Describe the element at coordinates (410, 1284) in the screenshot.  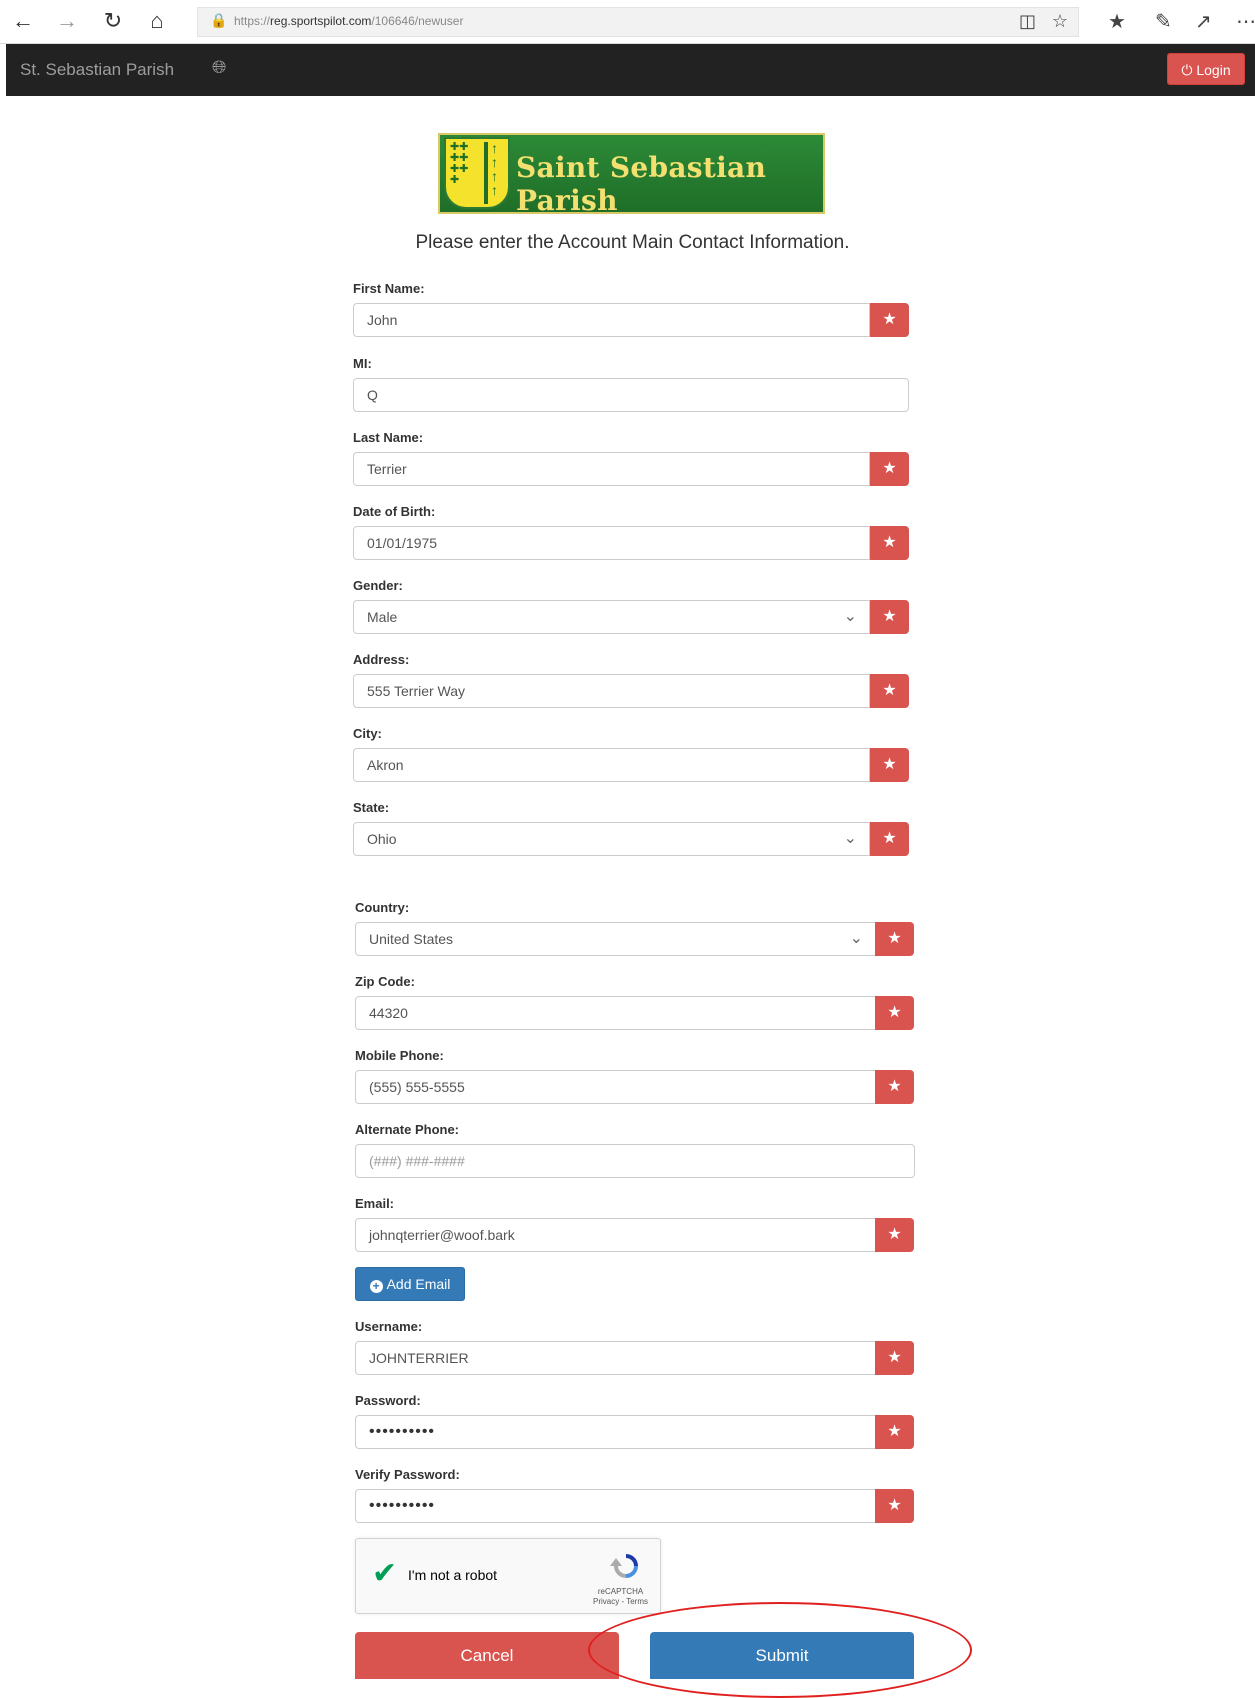
I see `add-email-button: + Add Email` at that location.